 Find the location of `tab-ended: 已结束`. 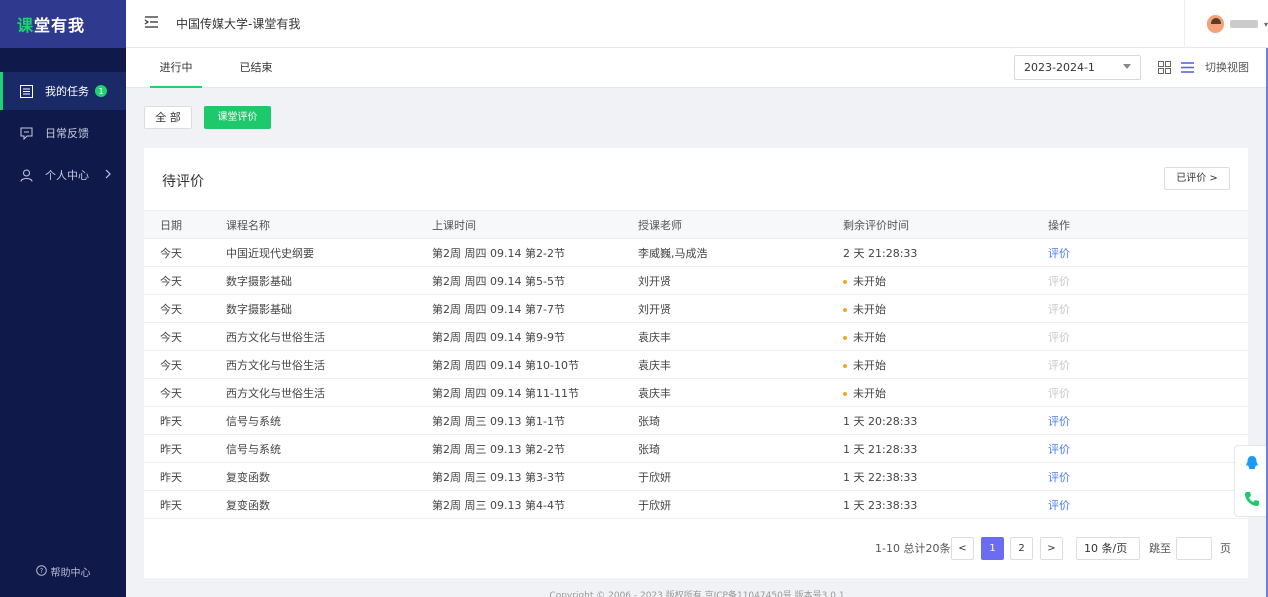

tab-ended: 已结束 is located at coordinates (256, 68).